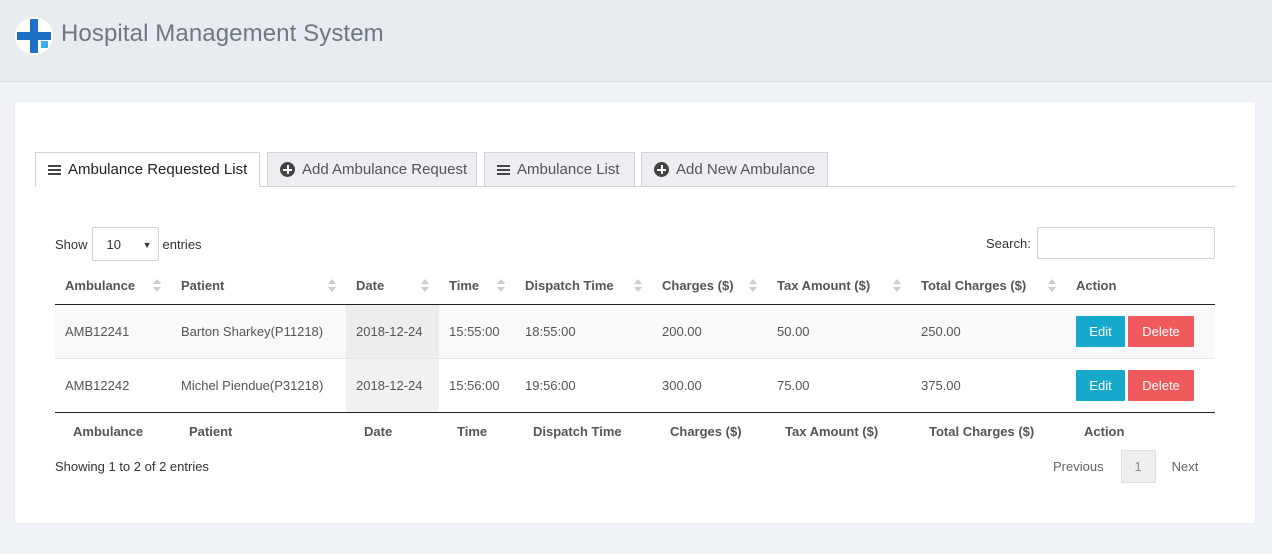 The image size is (1272, 554). What do you see at coordinates (839, 286) in the screenshot?
I see `column-header-tax-amount: Tax Amount ($)` at bounding box center [839, 286].